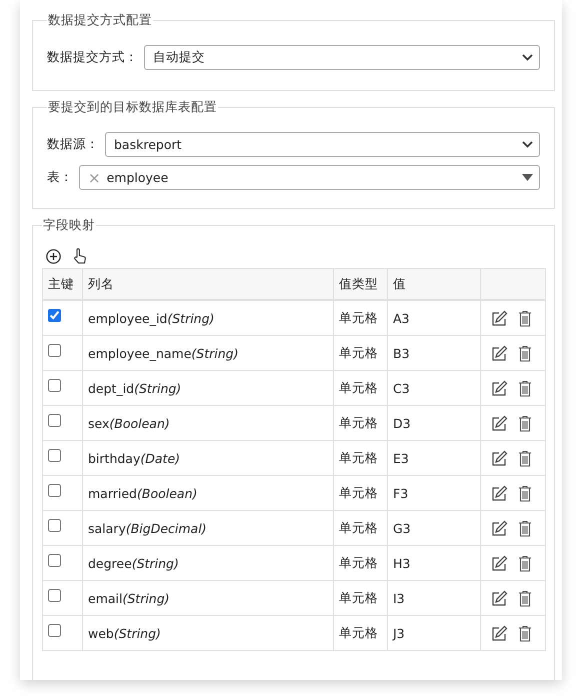 This screenshot has height=700, width=583. I want to click on table-cell: email(String), so click(208, 598).